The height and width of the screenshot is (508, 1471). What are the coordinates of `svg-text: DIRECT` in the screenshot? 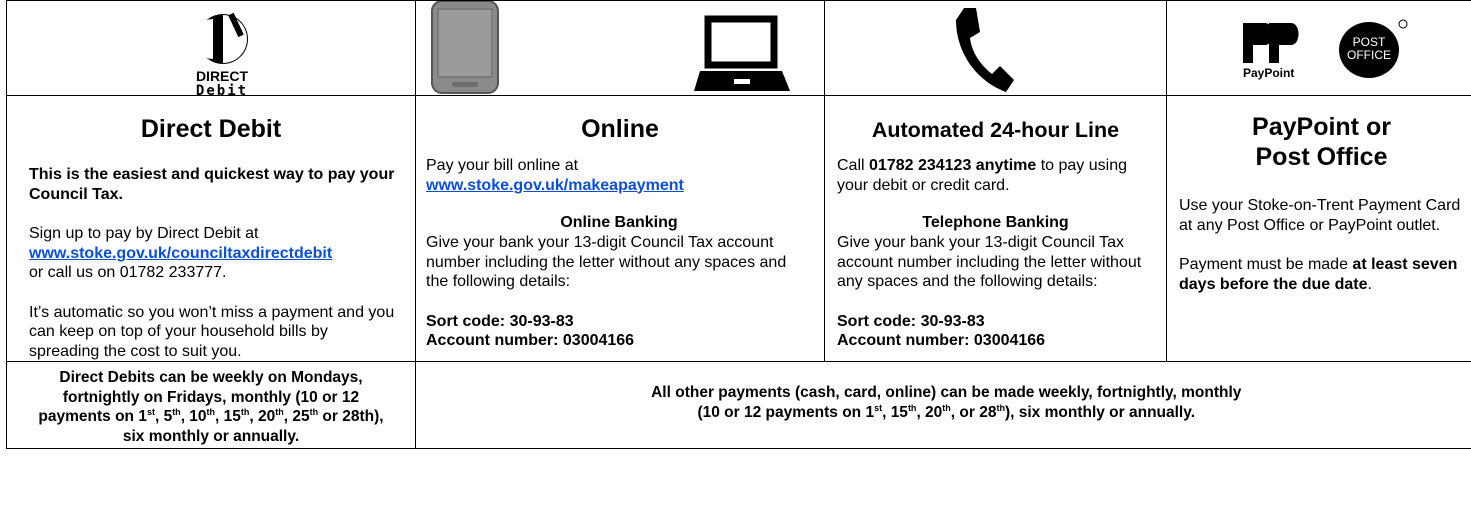 It's located at (222, 76).